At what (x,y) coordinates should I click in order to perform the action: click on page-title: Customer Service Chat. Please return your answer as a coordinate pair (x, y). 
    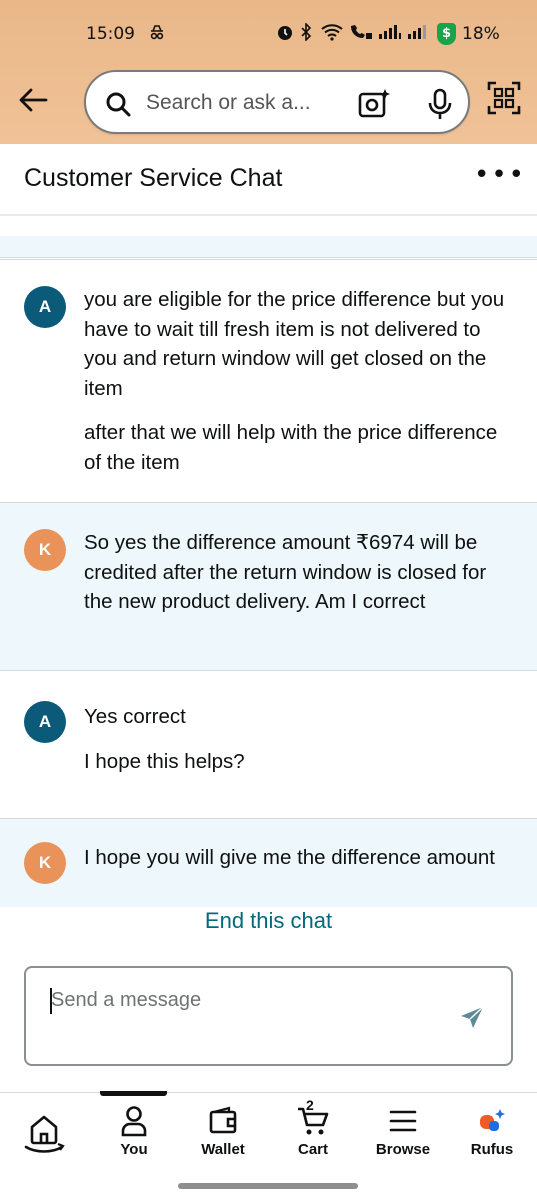
    Looking at the image, I should click on (153, 178).